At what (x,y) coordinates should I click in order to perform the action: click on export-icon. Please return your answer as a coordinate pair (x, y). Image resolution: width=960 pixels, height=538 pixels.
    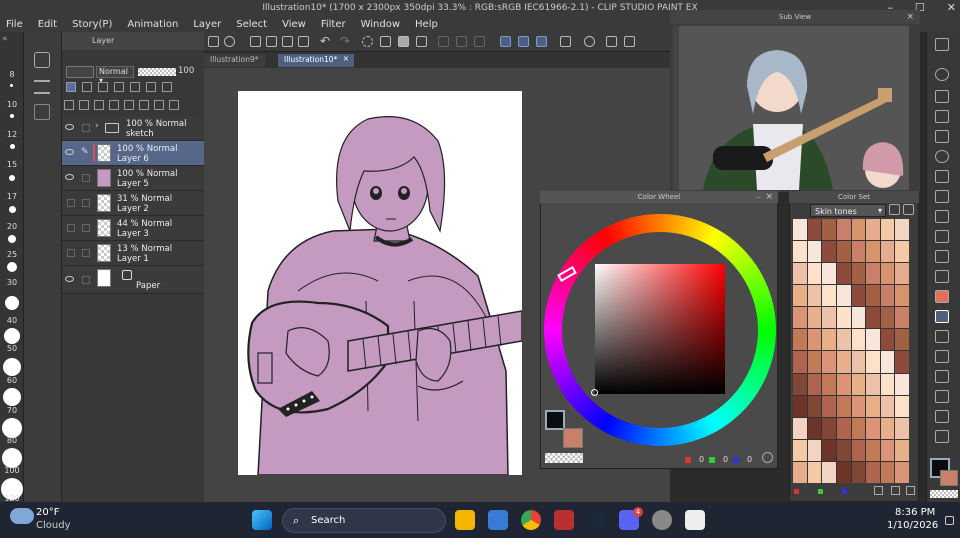
    Looking at the image, I should click on (303, 41).